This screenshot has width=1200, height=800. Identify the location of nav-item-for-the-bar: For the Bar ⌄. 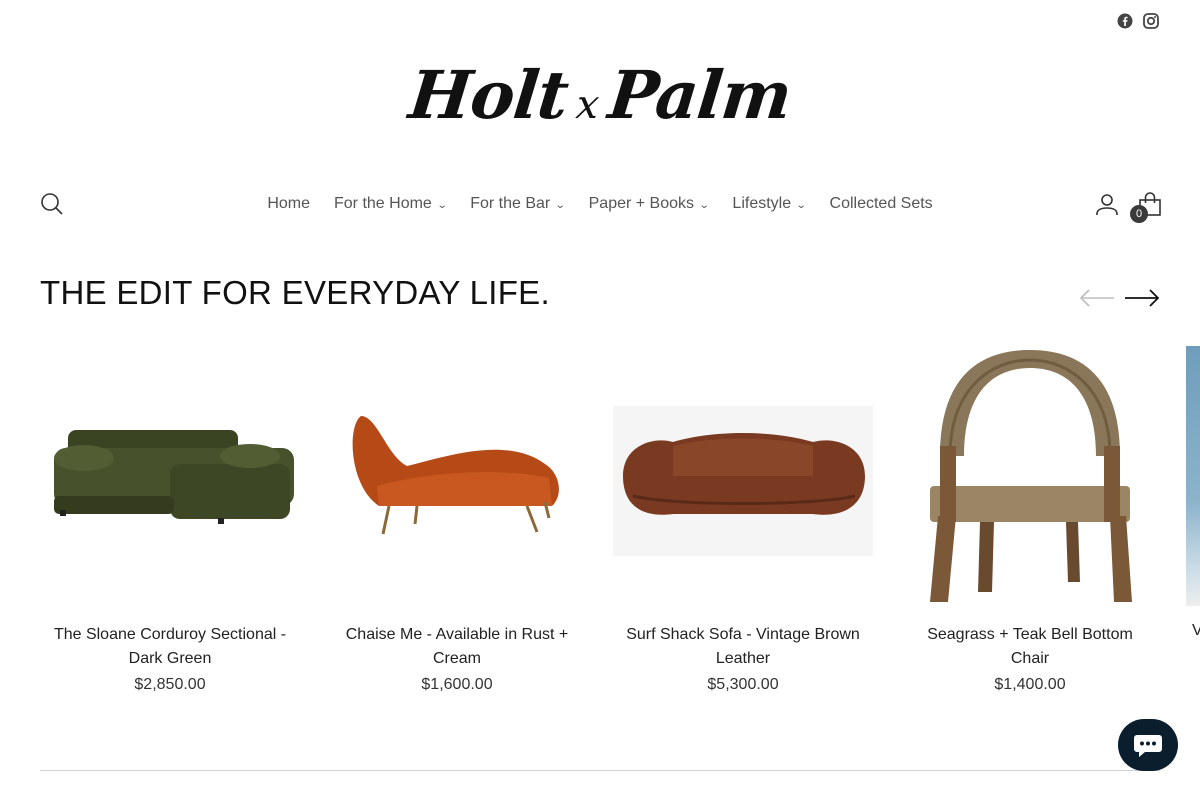
(518, 204).